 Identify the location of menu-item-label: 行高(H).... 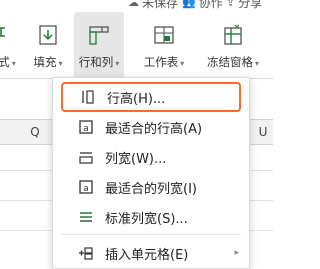
(136, 99).